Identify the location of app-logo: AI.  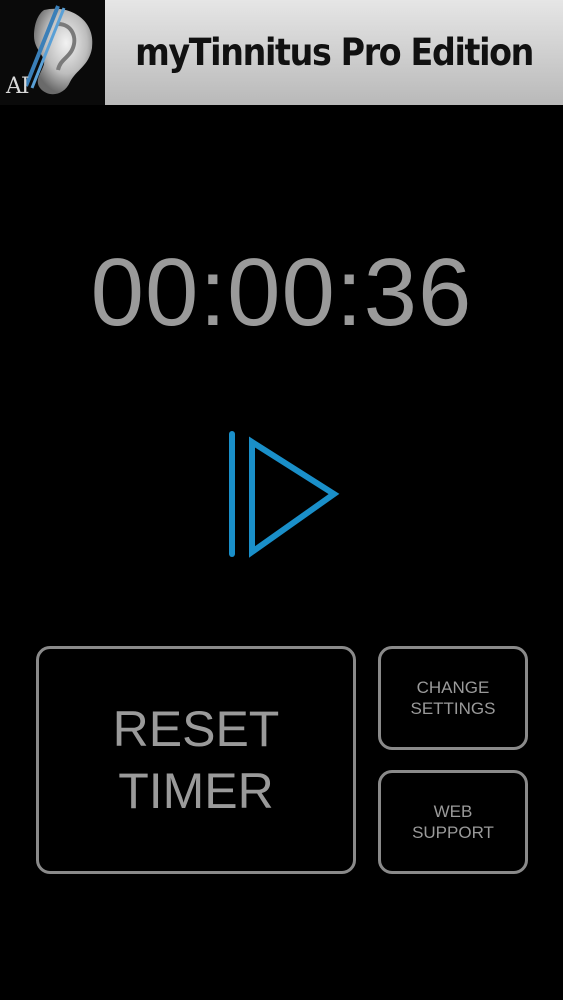
(52, 52).